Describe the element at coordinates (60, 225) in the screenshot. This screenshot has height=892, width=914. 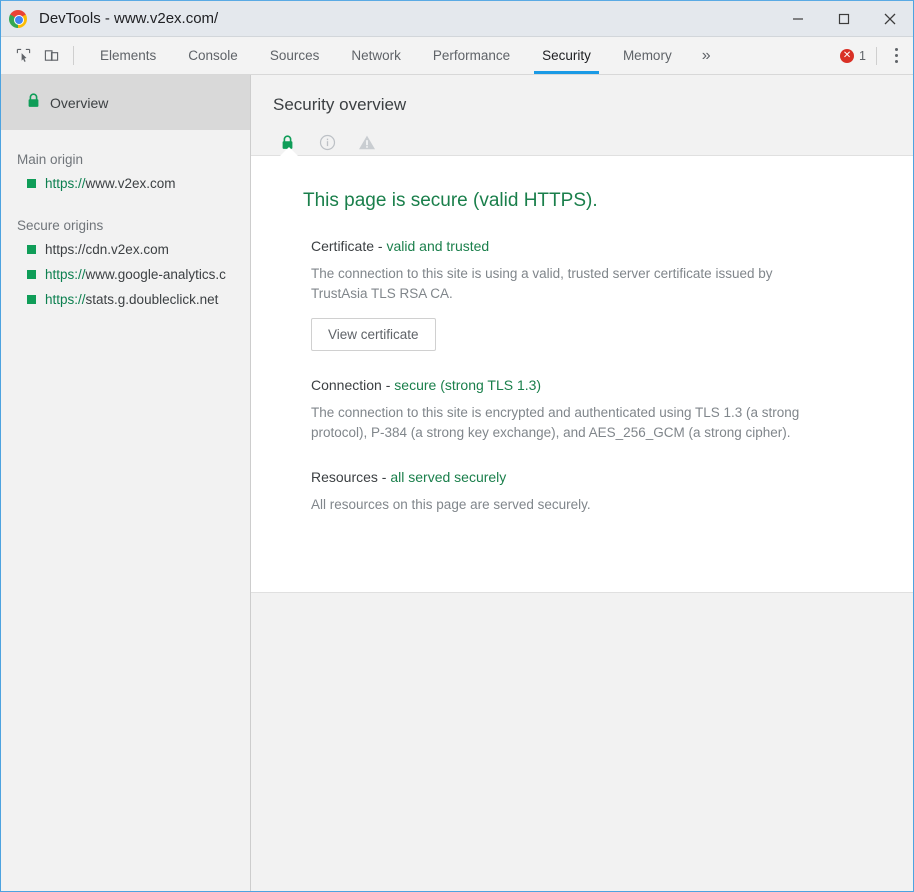
I see `sidebar-heading-secure-origins: Secure origins` at that location.